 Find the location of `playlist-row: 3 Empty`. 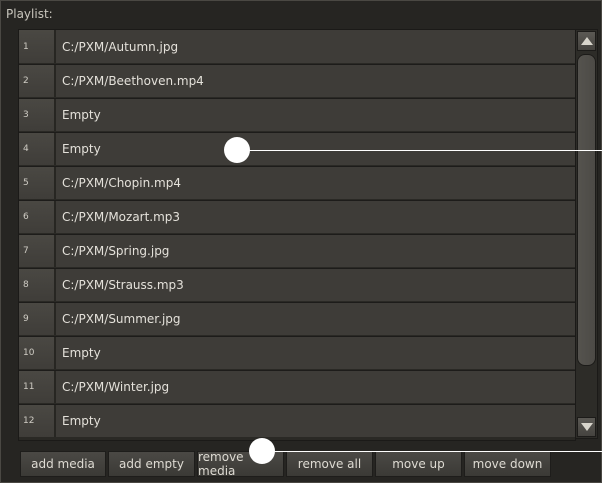

playlist-row: 3 Empty is located at coordinates (297, 114).